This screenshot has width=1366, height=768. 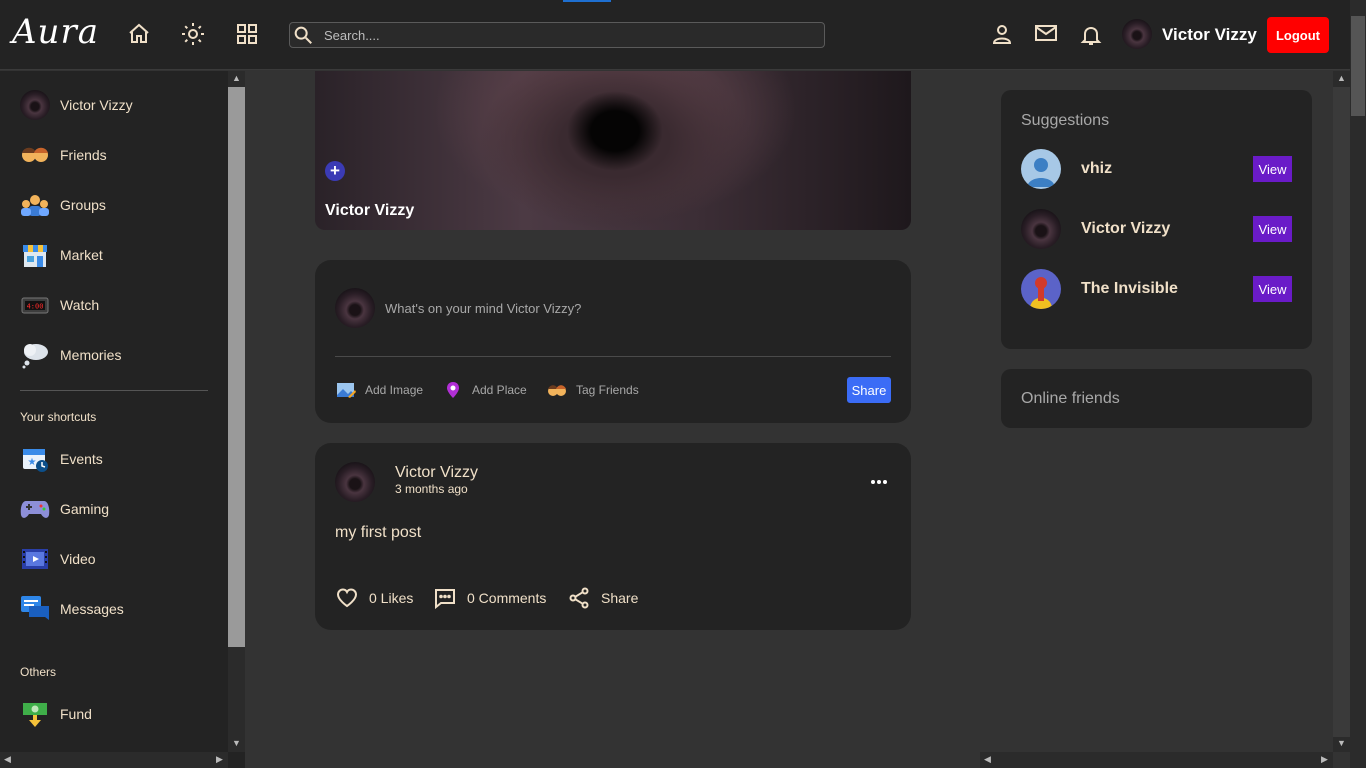 What do you see at coordinates (1065, 120) in the screenshot?
I see `suggestions-title: Suggestions` at bounding box center [1065, 120].